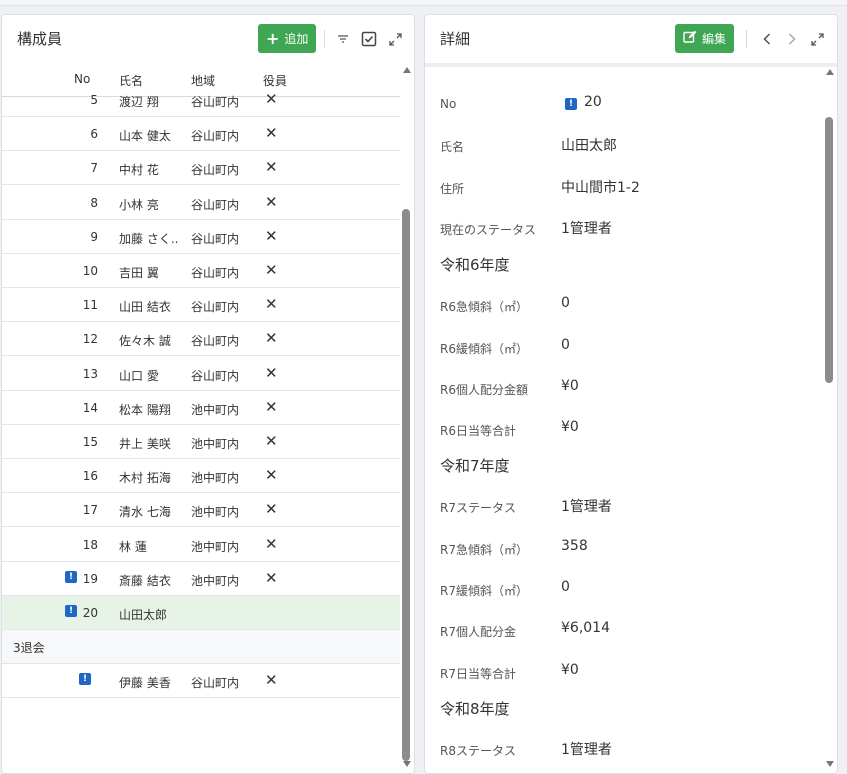 This screenshot has height=774, width=847. I want to click on chevron-right-icon, so click(792, 39).